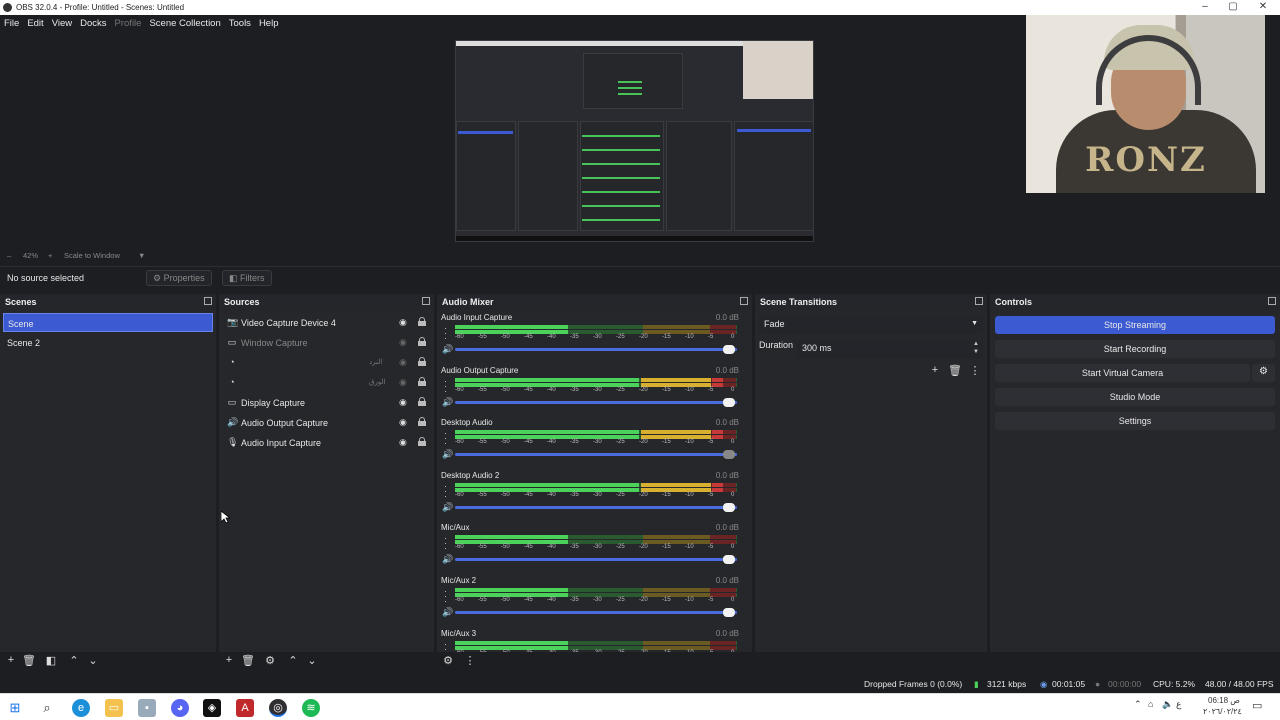 This screenshot has height=720, width=1280. What do you see at coordinates (114, 708) in the screenshot?
I see `file-explorer-icon: ▭` at bounding box center [114, 708].